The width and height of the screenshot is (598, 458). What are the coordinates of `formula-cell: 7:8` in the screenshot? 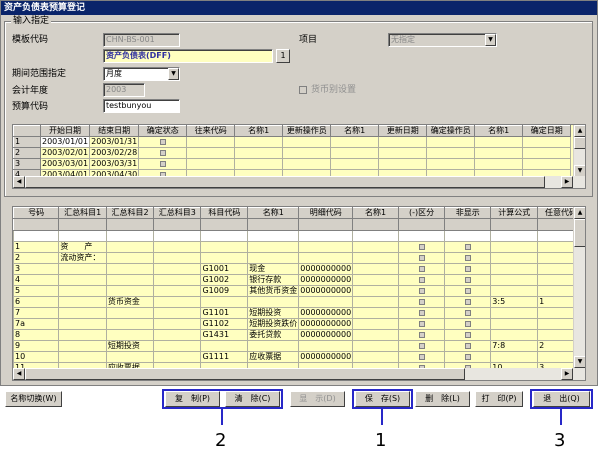 It's located at (514, 346).